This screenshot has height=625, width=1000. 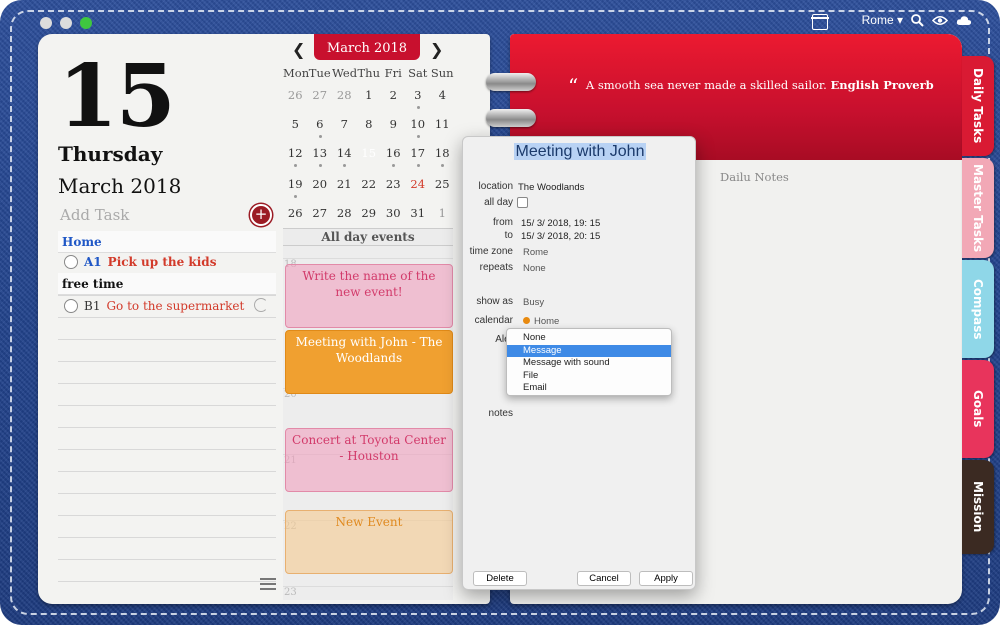 I want to click on prev-month-button: ❮, so click(x=298, y=49).